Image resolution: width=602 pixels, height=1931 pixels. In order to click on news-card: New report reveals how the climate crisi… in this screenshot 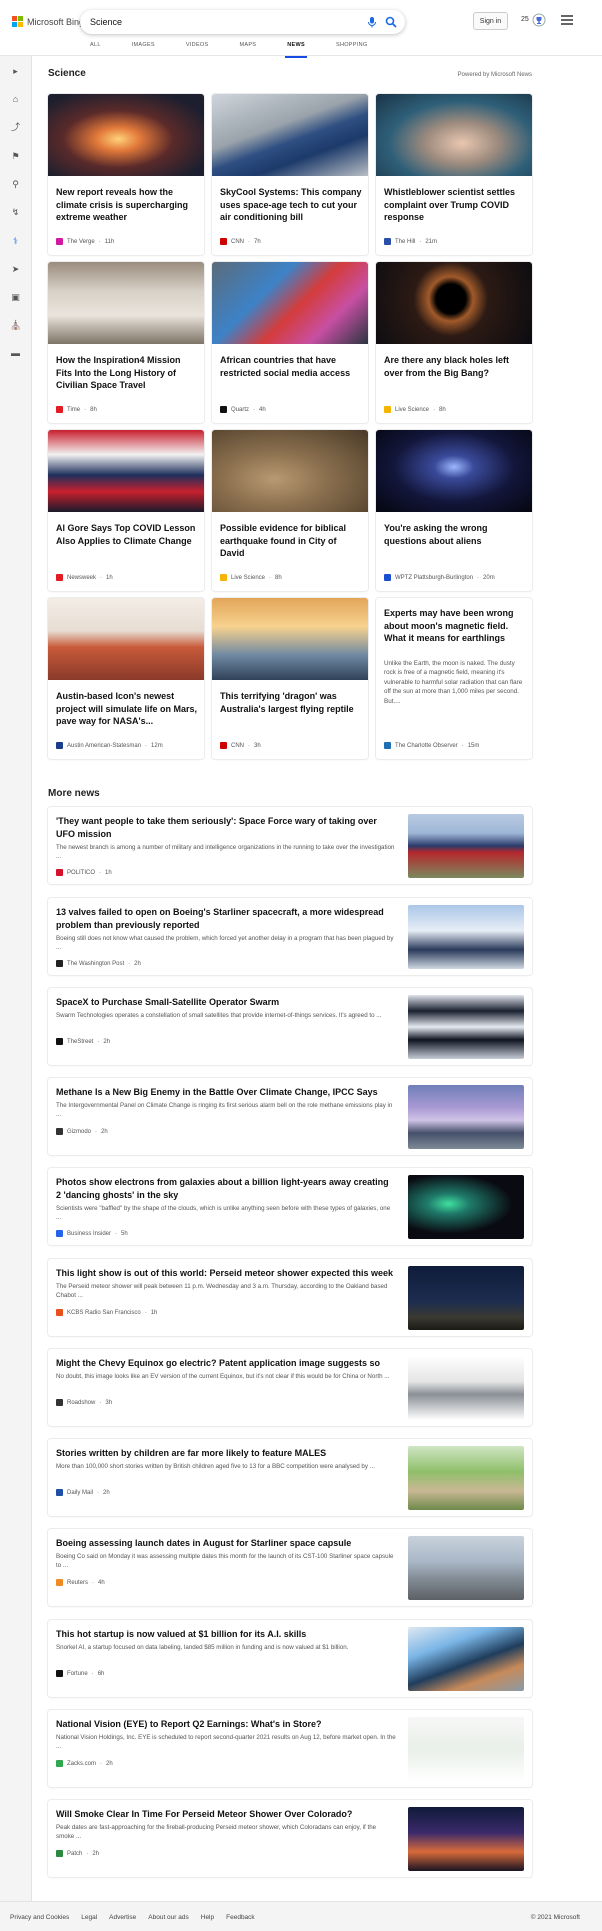, I will do `click(126, 174)`.